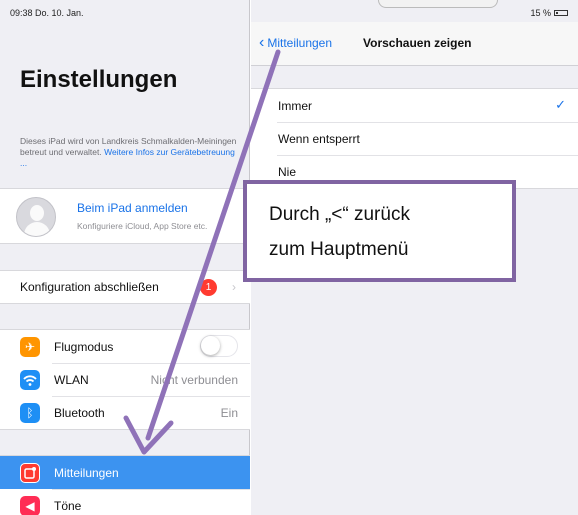  What do you see at coordinates (30, 413) in the screenshot?
I see `bluetooth-icon: ᛒ` at bounding box center [30, 413].